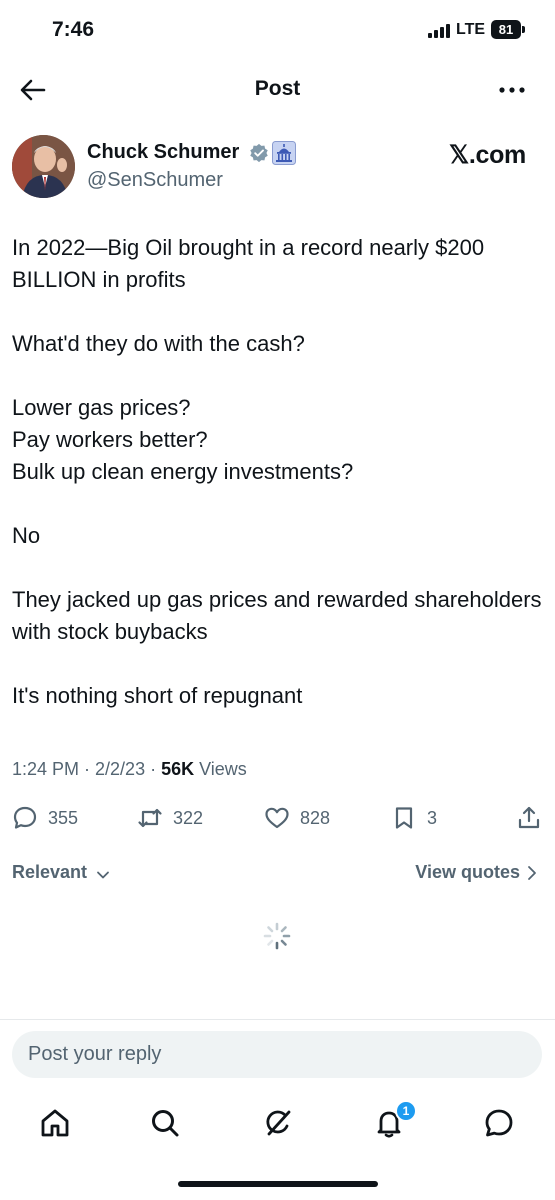 The width and height of the screenshot is (555, 1200). I want to click on bookmark-icon, so click(404, 818).